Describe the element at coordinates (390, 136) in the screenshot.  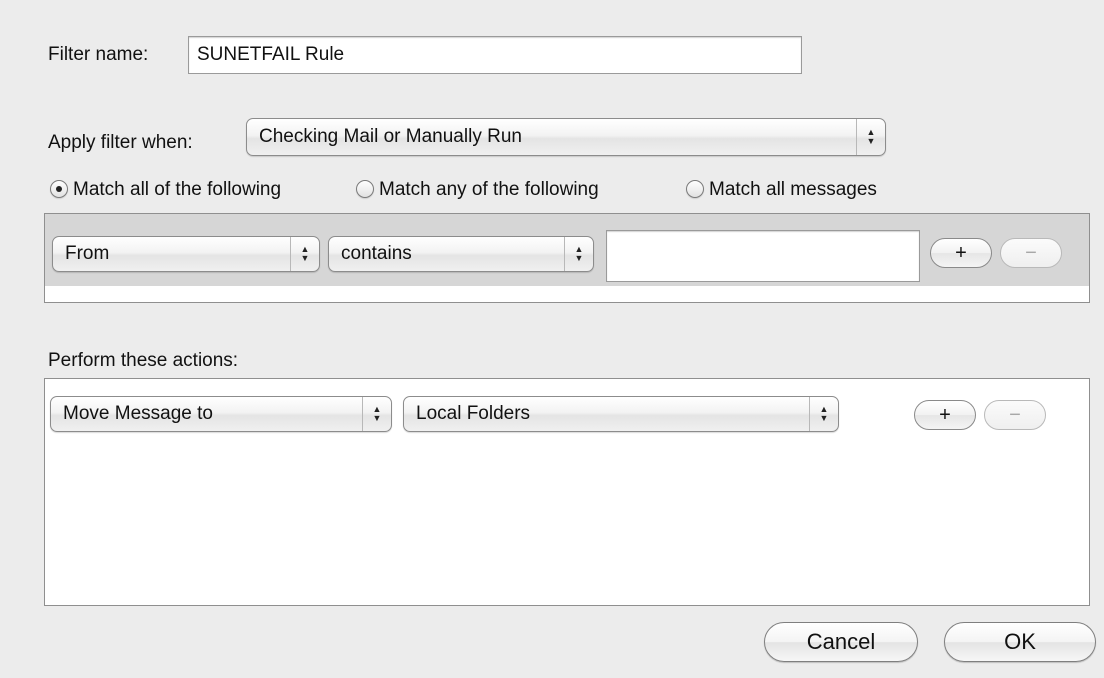
I see `apply-filter-value: Checking Mail or Manually Run` at that location.